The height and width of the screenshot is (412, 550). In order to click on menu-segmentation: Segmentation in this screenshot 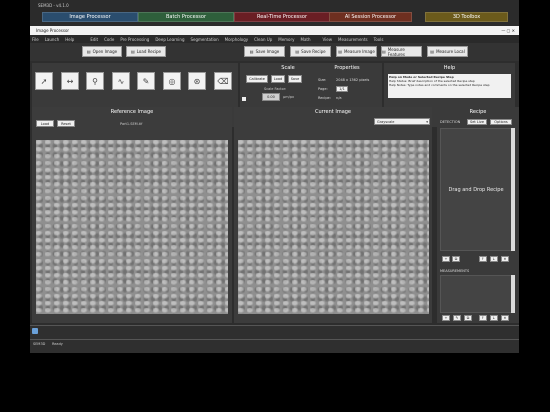, I will do `click(205, 39)`.